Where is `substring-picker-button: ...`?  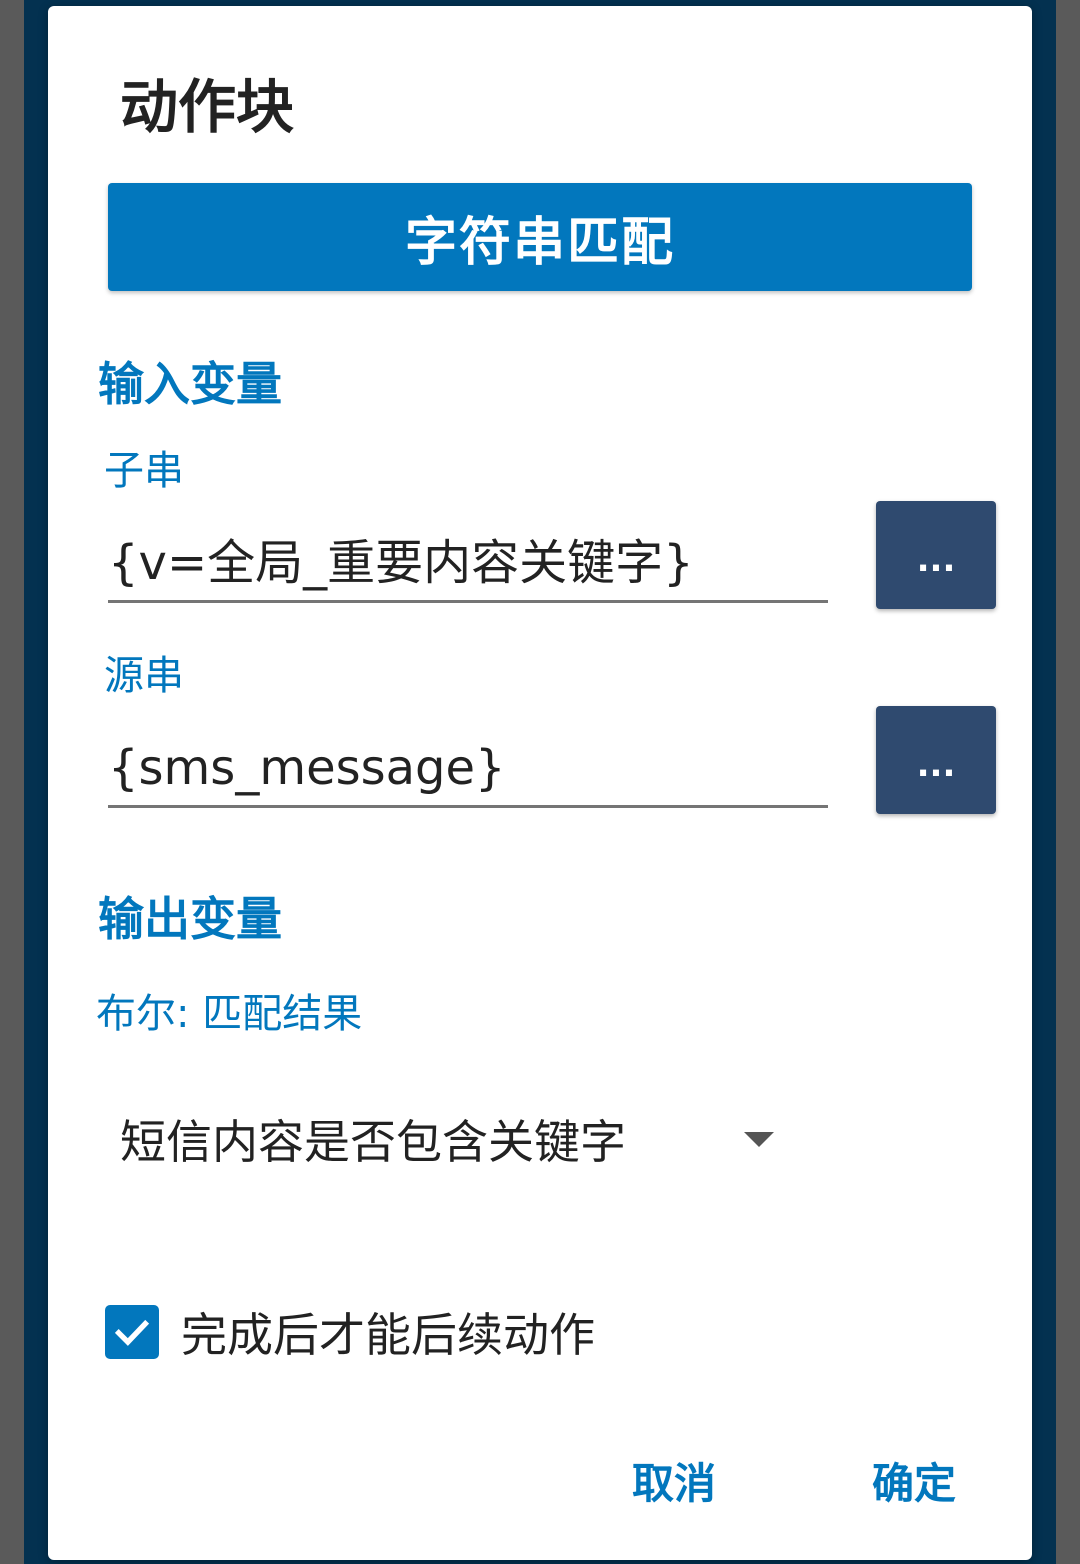 substring-picker-button: ... is located at coordinates (936, 555).